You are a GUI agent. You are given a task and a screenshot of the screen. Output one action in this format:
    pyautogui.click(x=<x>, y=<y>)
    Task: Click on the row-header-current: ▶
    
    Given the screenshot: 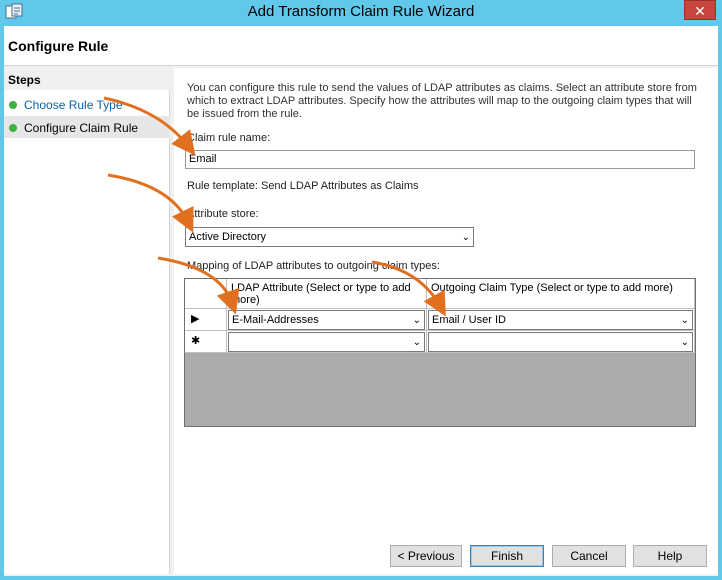 What is the action you would take?
    pyautogui.click(x=206, y=320)
    